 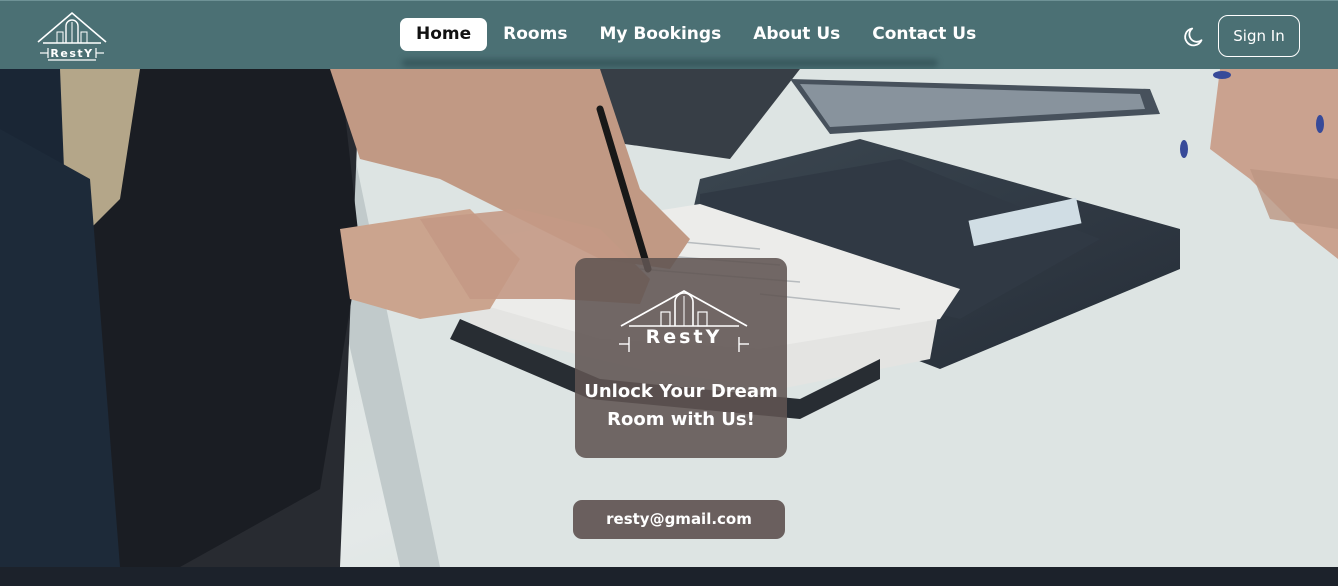 What do you see at coordinates (679, 519) in the screenshot?
I see `email-button: resty@gmail.com` at bounding box center [679, 519].